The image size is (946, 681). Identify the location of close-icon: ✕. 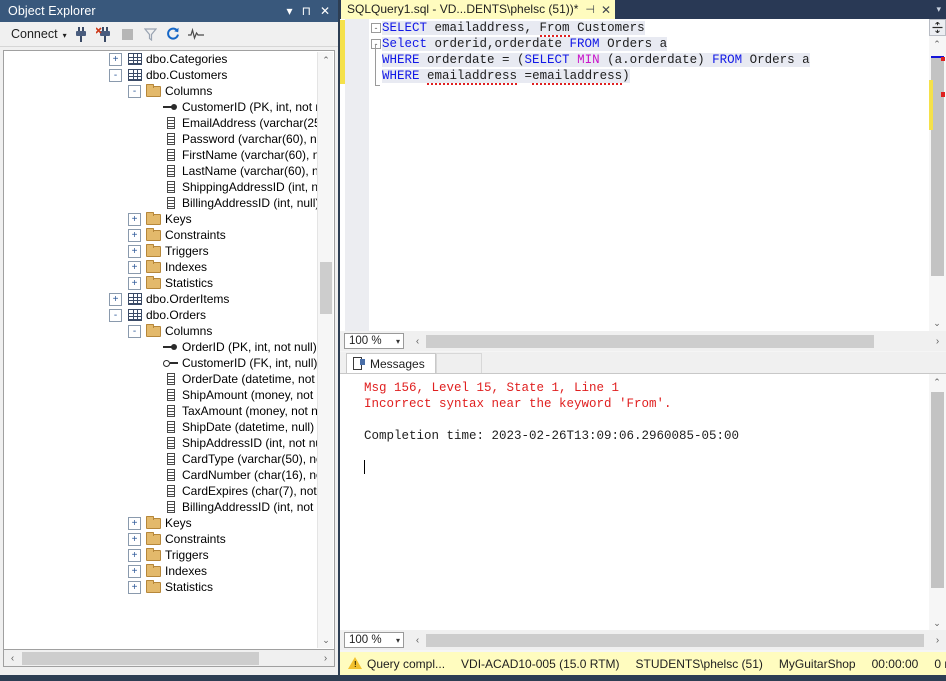
(325, 11).